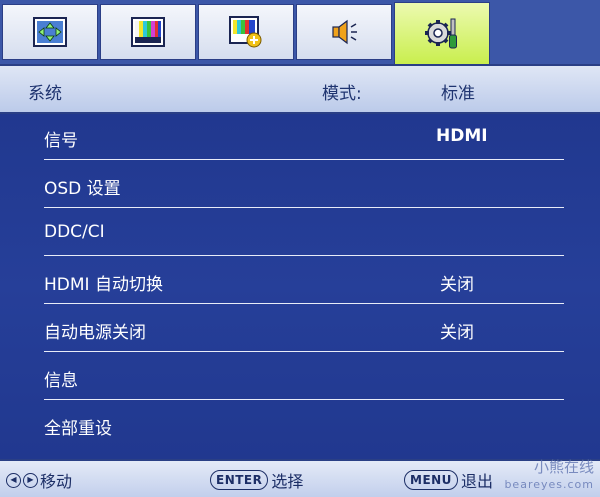 This screenshot has width=600, height=497. I want to click on tab-bar, so click(300, 33).